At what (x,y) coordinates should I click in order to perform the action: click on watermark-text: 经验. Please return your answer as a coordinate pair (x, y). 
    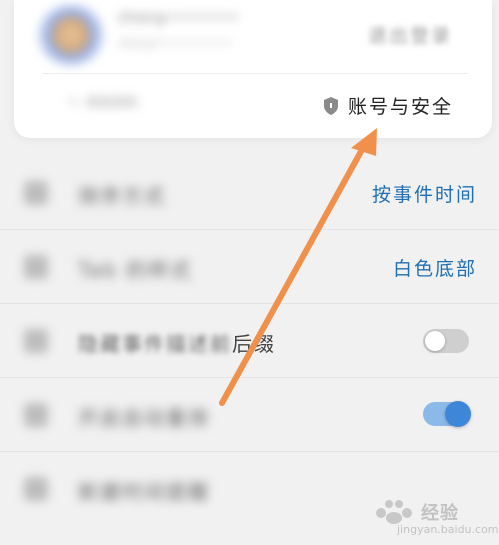
    Looking at the image, I should click on (440, 513).